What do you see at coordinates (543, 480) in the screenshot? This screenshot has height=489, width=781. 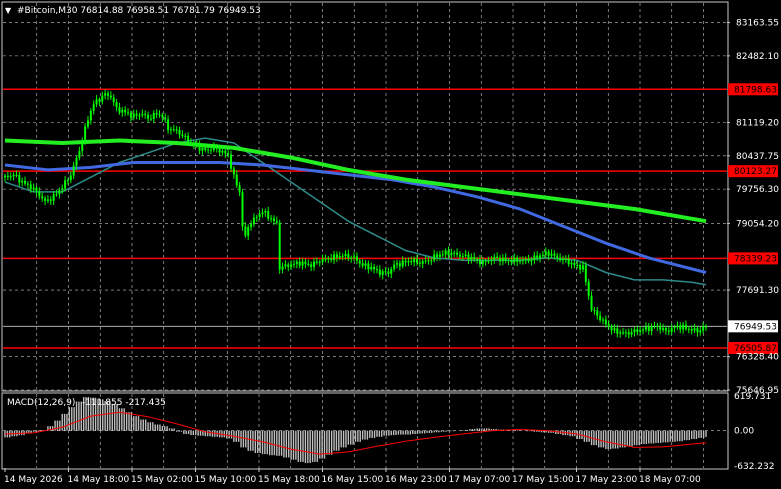 I see `time-axis-label: 17 May 15:00` at bounding box center [543, 480].